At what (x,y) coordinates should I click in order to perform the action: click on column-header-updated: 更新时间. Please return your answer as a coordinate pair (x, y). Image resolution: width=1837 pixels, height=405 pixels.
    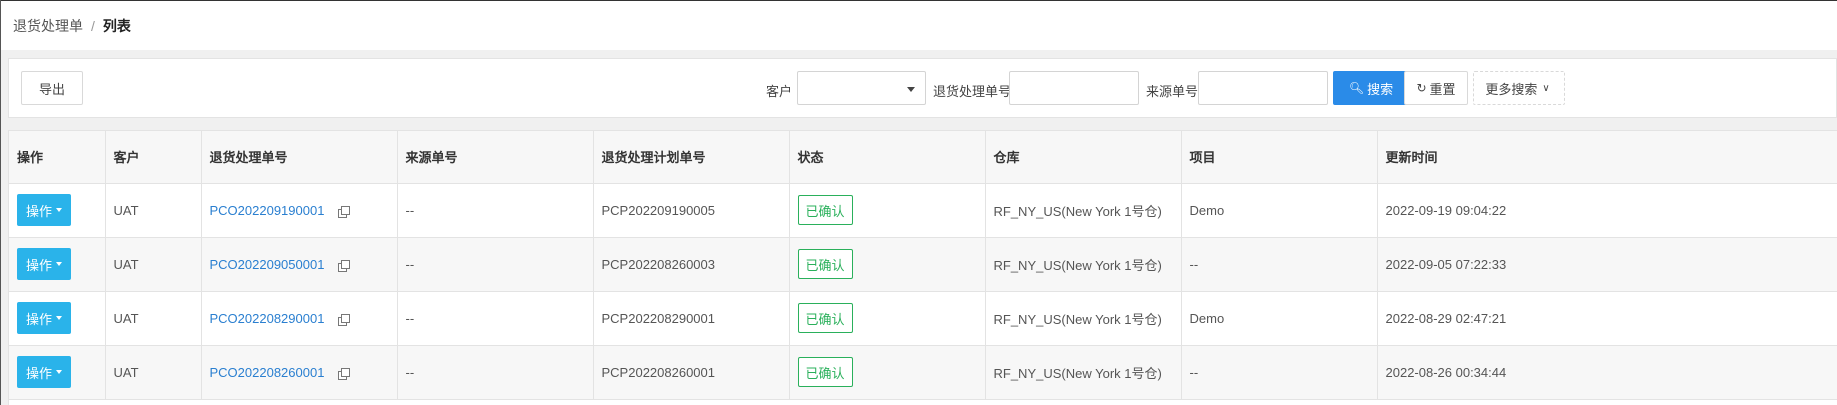
    Looking at the image, I should click on (1607, 157).